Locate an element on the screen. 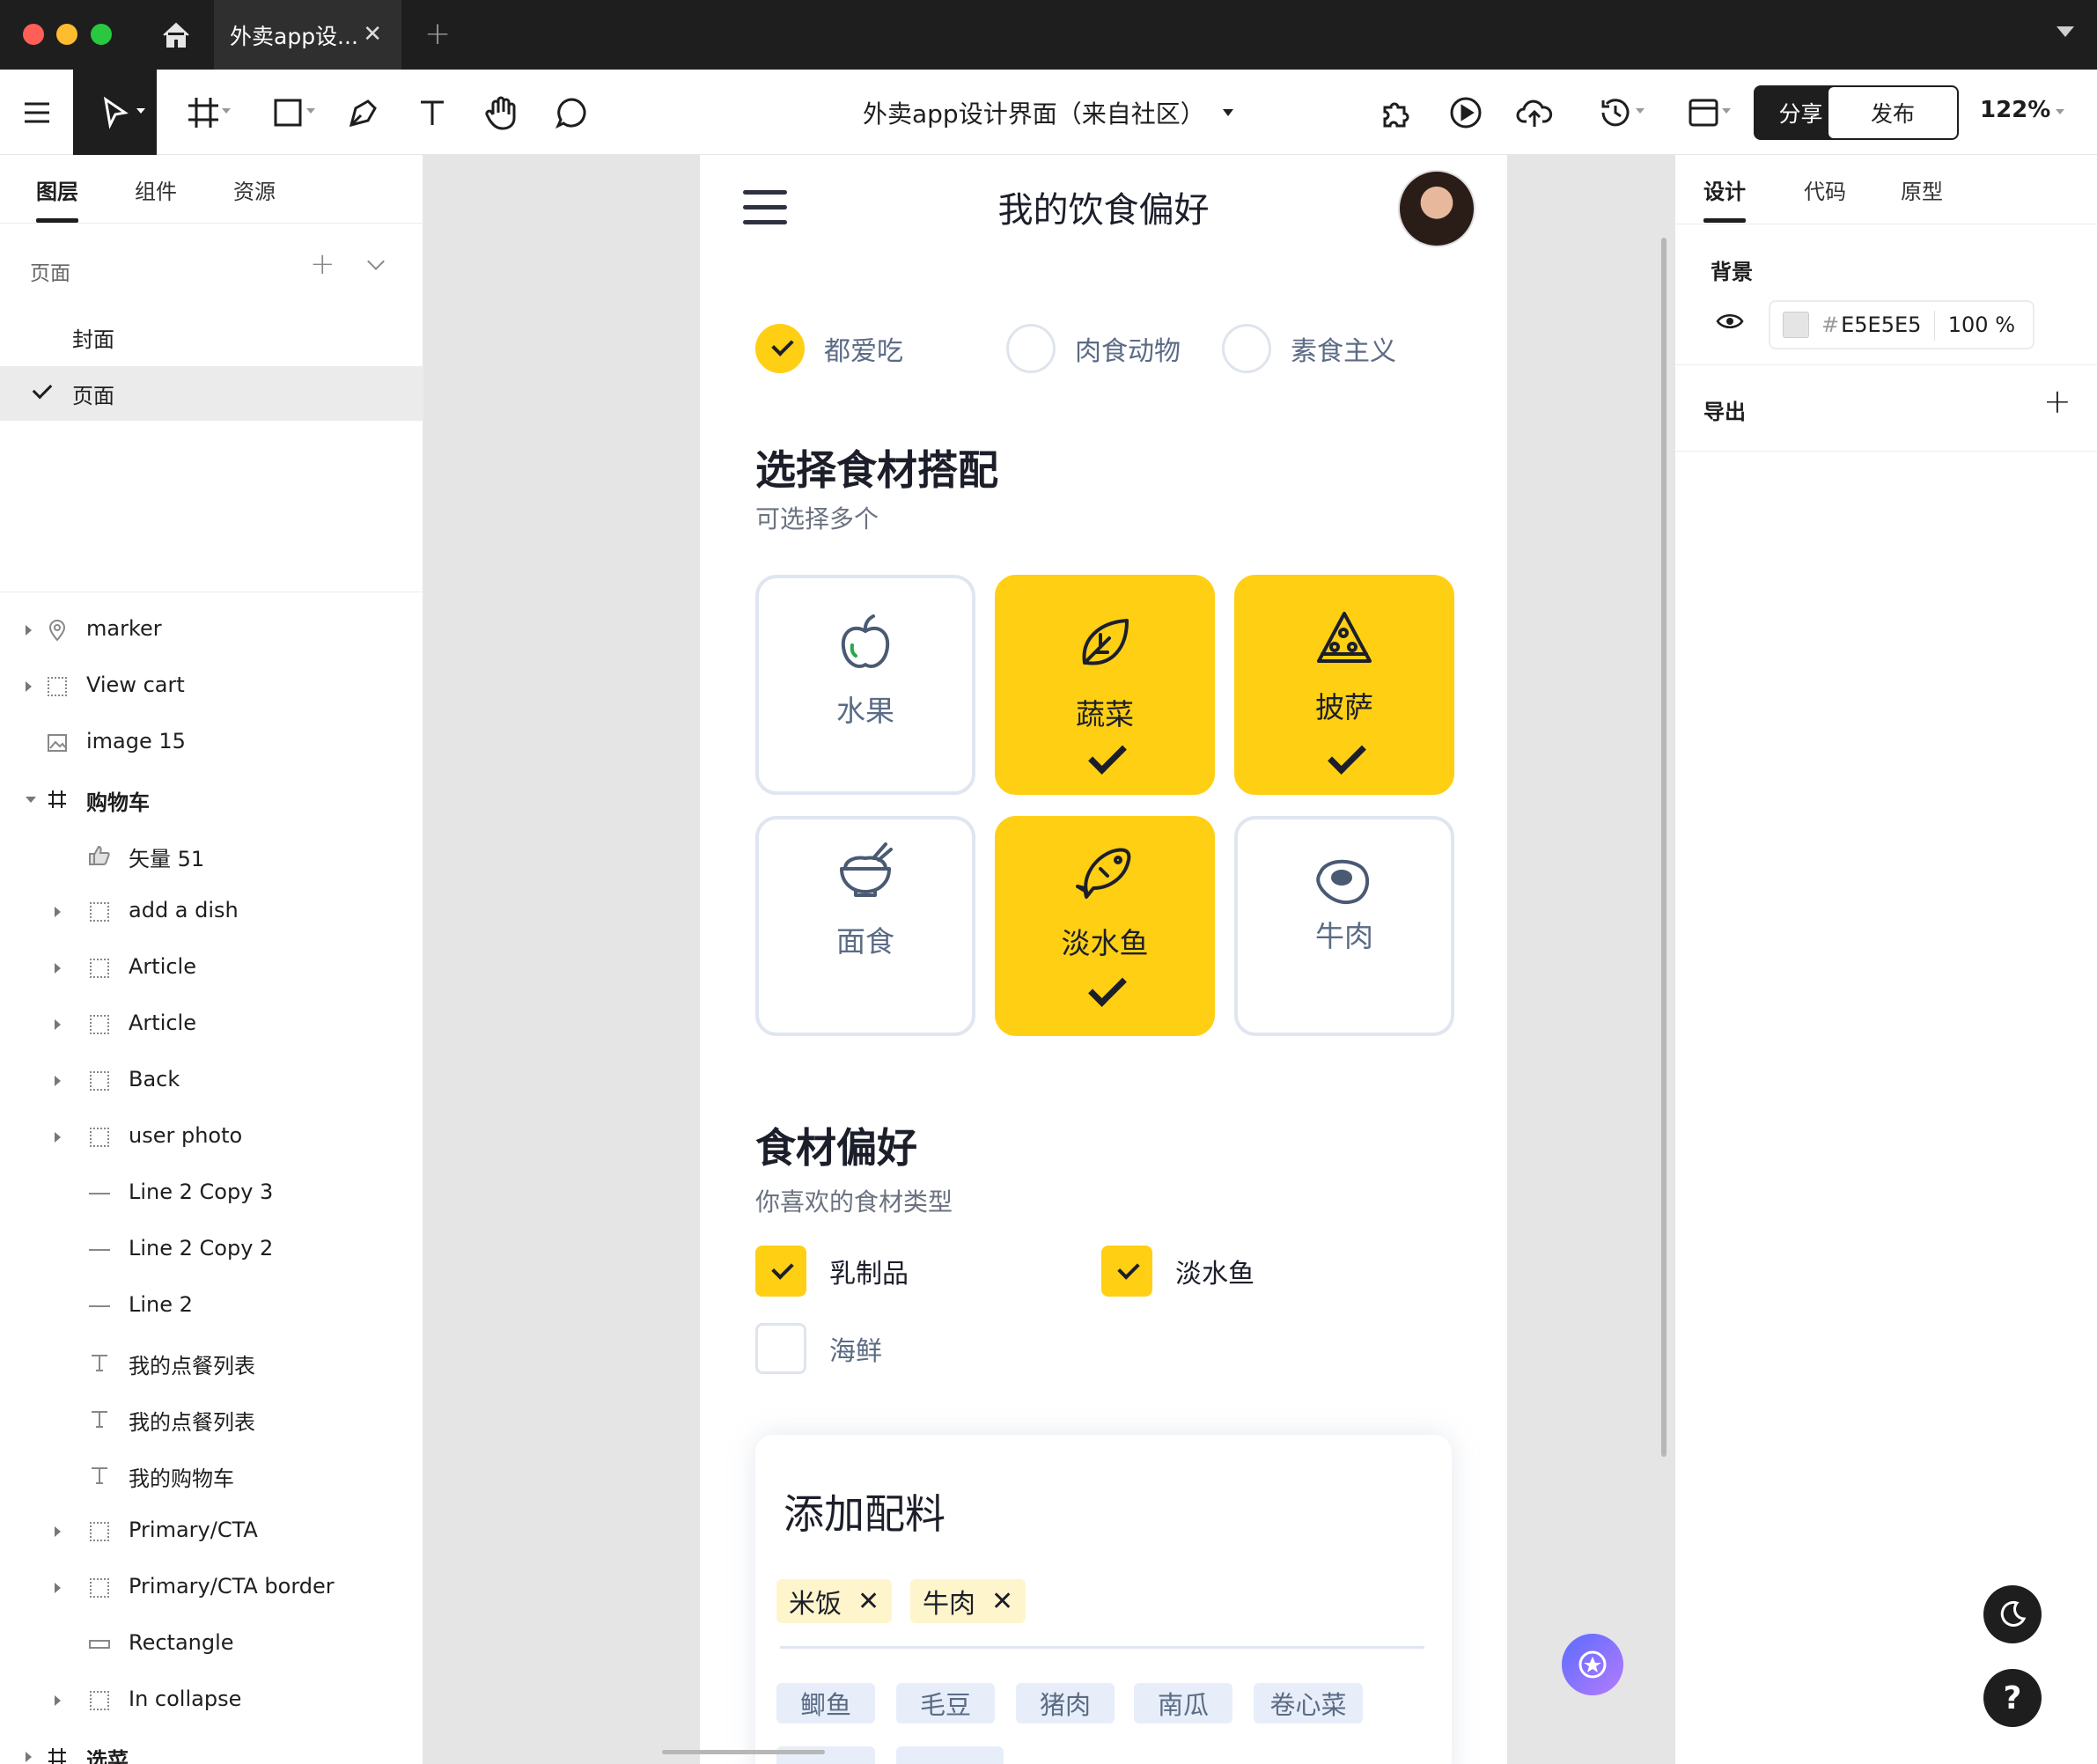 The width and height of the screenshot is (2097, 1764). layer-row: Rectangle is located at coordinates (211, 1644).